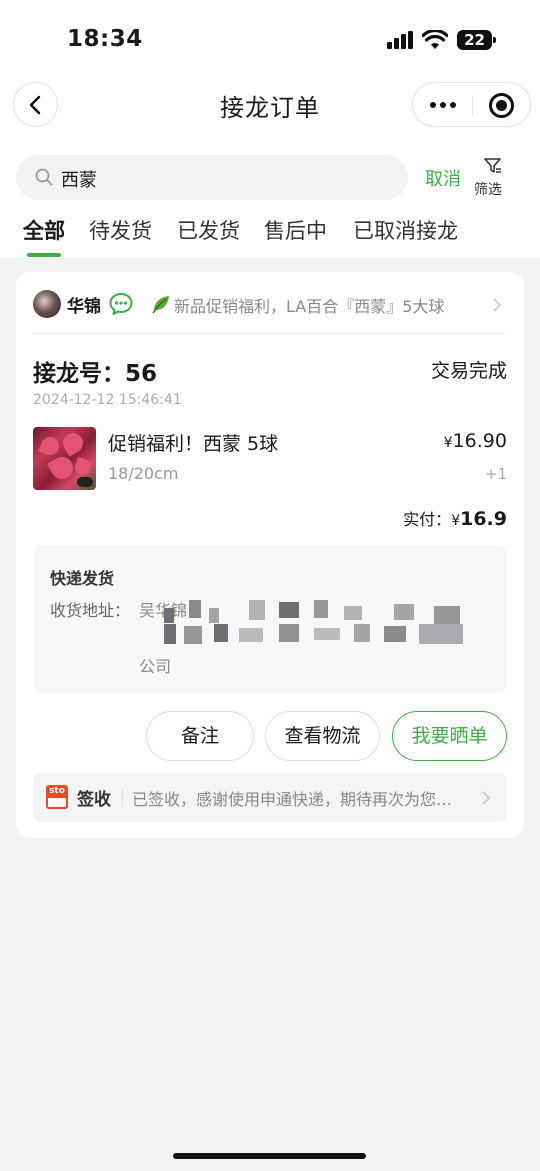 The image size is (540, 1171). What do you see at coordinates (212, 177) in the screenshot?
I see `search-bar: 西蒙` at bounding box center [212, 177].